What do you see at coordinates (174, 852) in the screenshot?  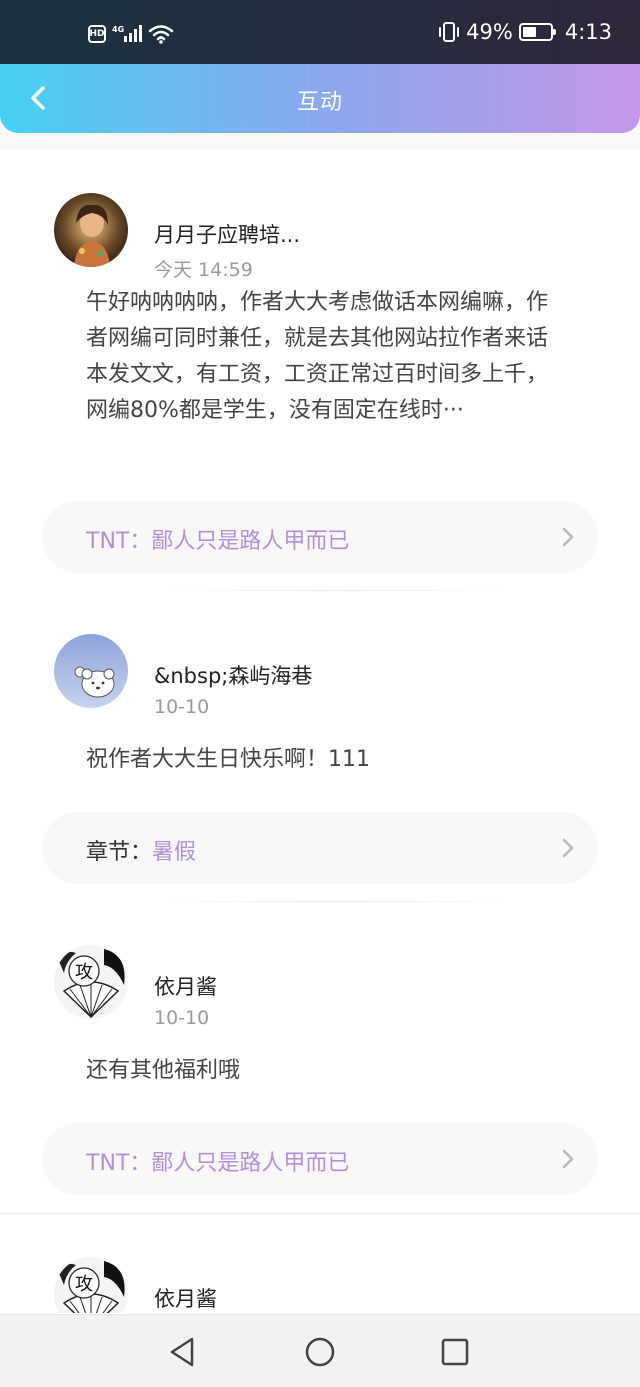 I see `reference-value: 暑假` at bounding box center [174, 852].